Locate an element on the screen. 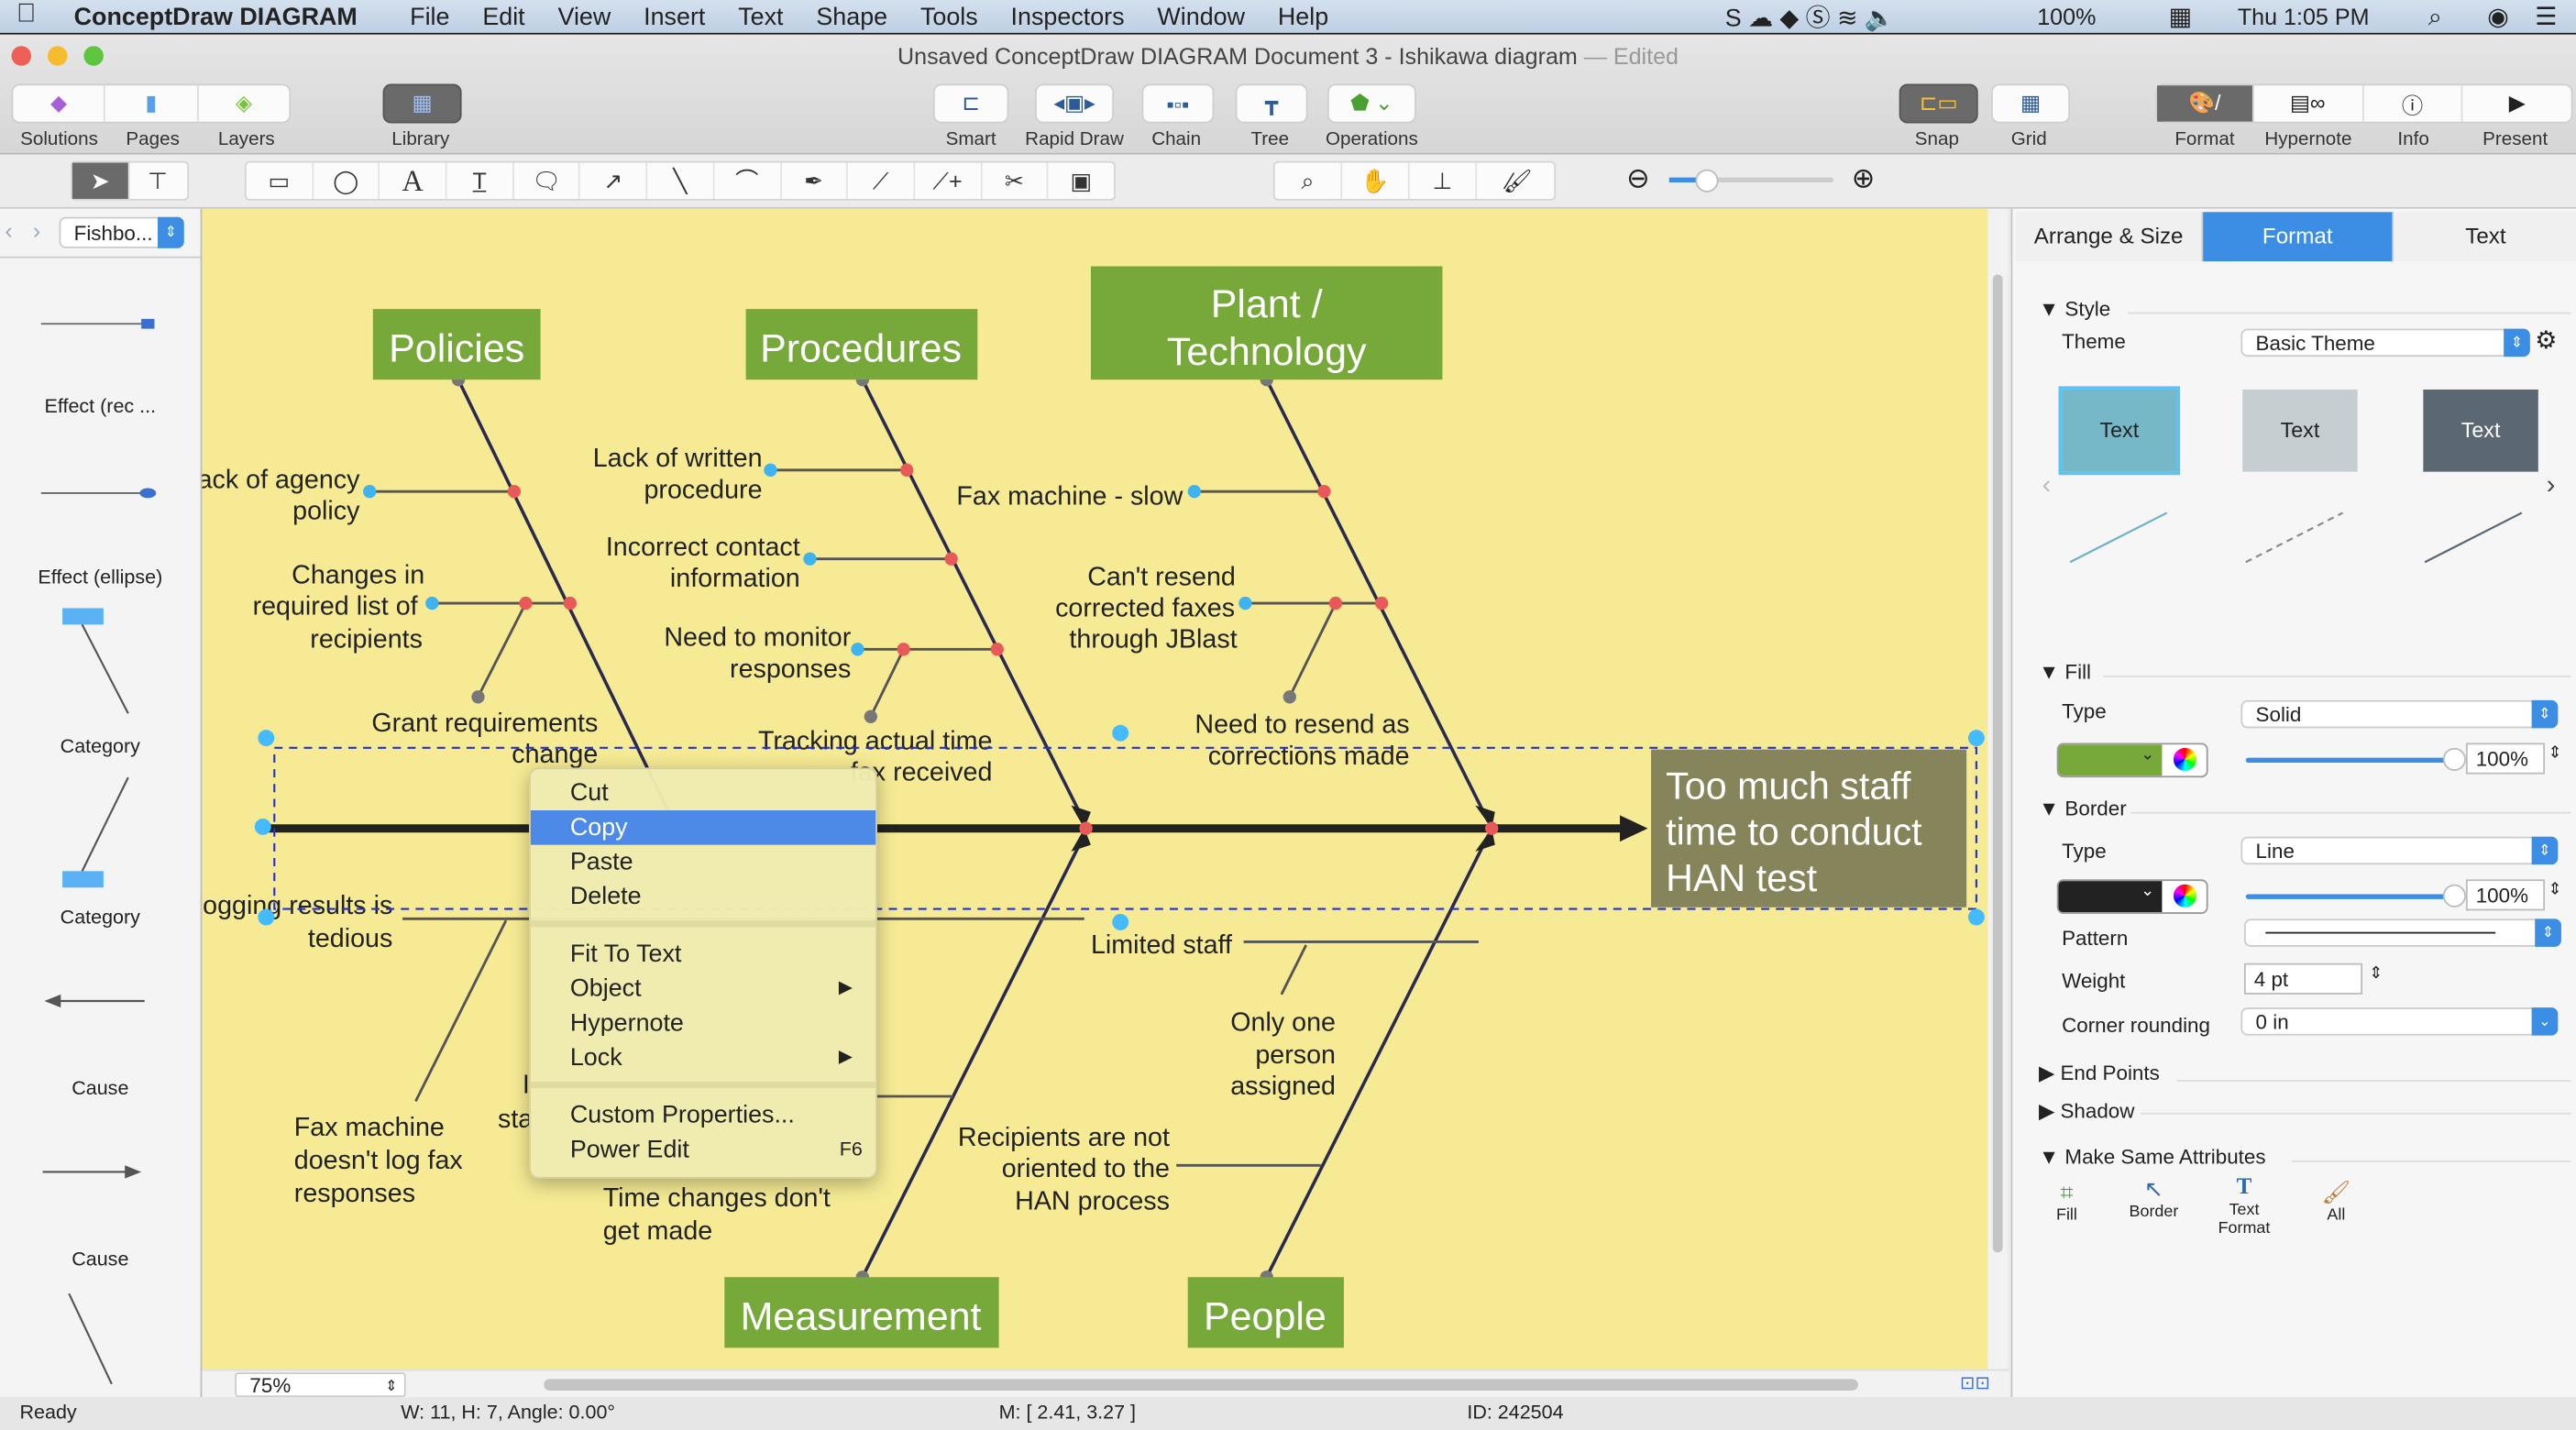 This screenshot has width=2576, height=1430. clock: Thu 1:05 PM is located at coordinates (2304, 17).